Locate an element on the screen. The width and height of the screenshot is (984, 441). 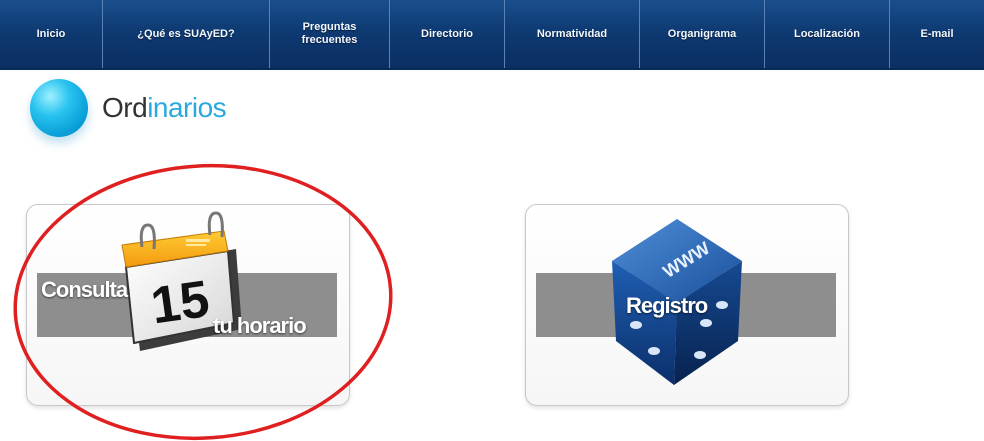
nav-item-localizacion: Localización is located at coordinates (827, 34).